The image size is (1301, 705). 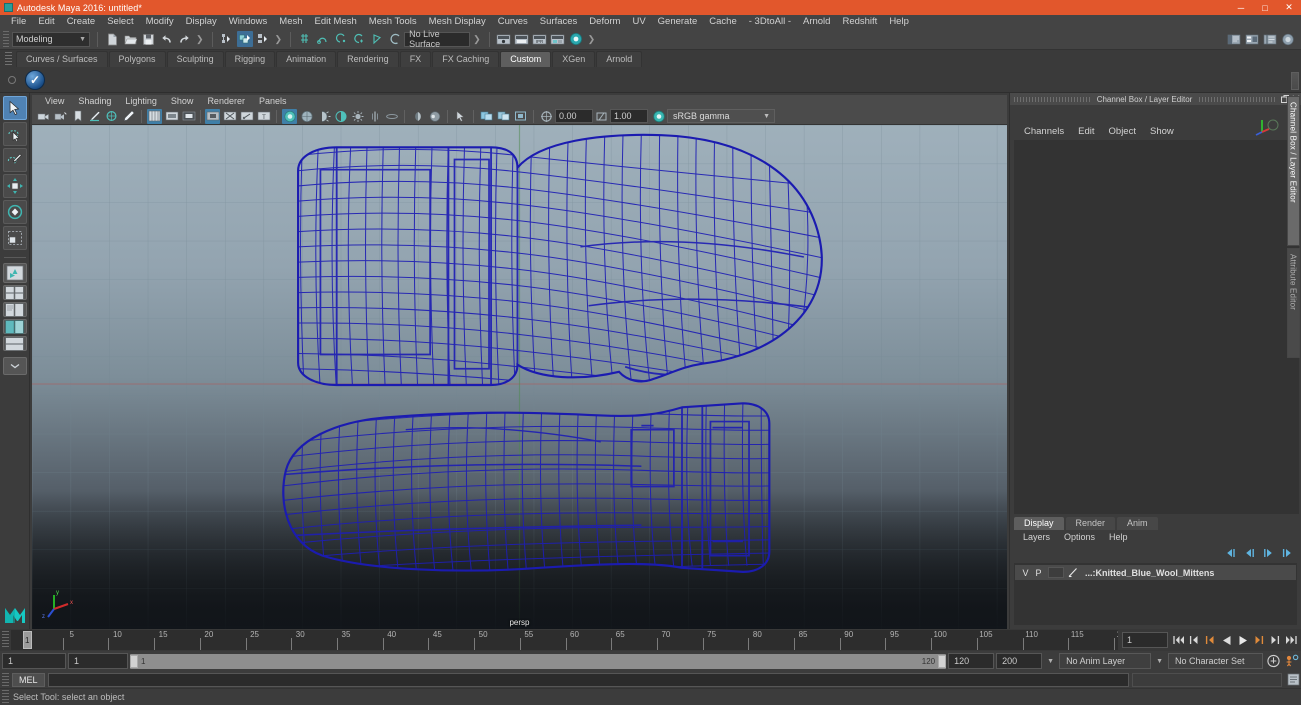 I want to click on right-tab-attribute-editor: Attribute Editor, so click(x=1293, y=303).